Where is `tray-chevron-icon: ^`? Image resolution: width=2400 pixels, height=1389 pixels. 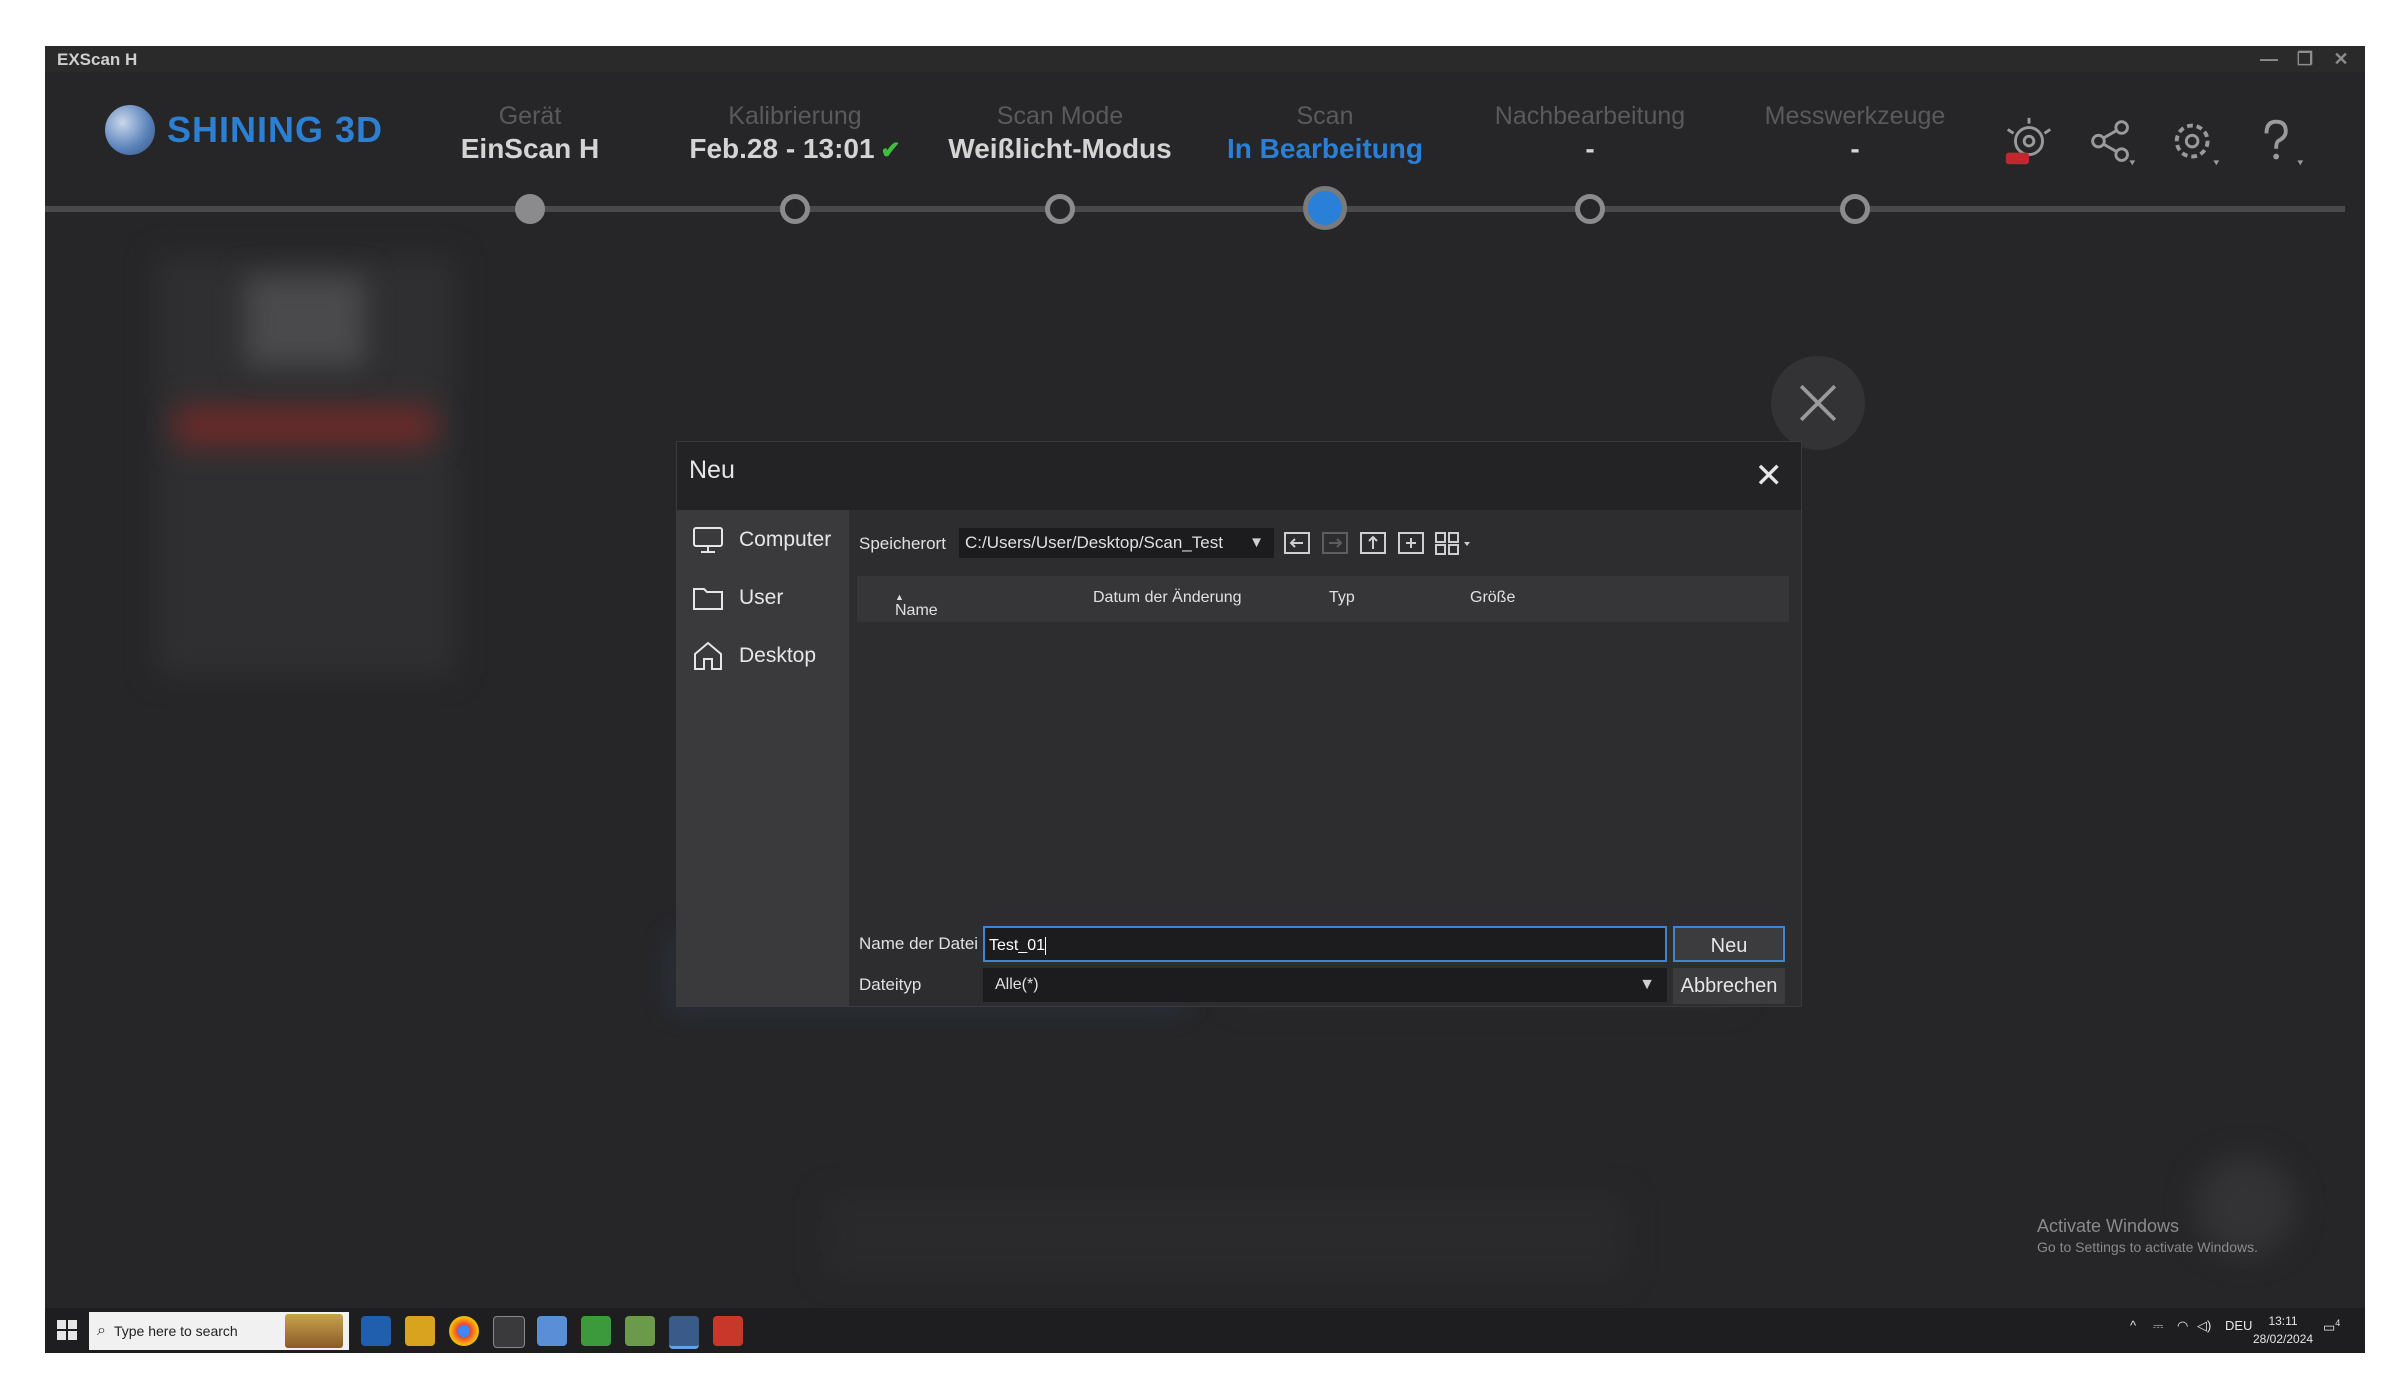
tray-chevron-icon: ^ is located at coordinates (2133, 1325).